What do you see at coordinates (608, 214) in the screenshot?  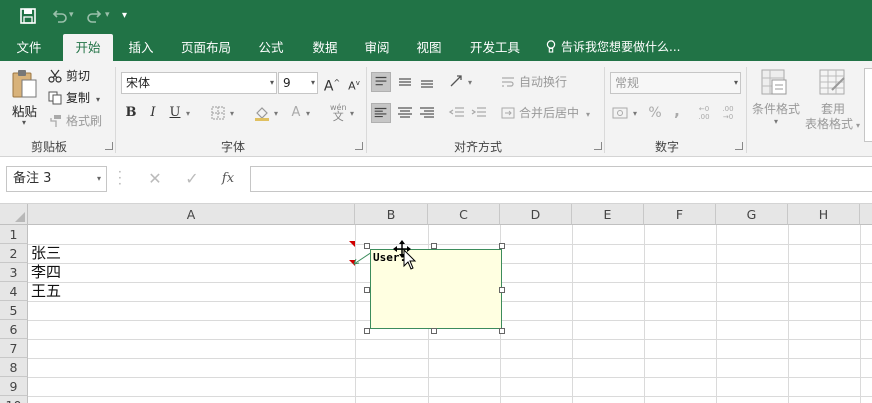 I see `column-header-e: E` at bounding box center [608, 214].